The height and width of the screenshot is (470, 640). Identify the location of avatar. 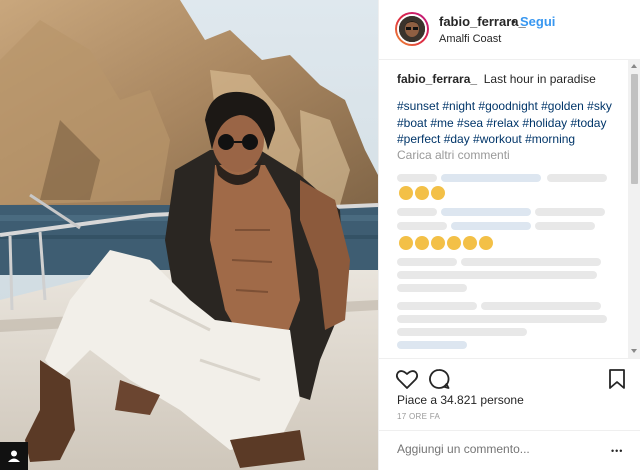
(412, 29).